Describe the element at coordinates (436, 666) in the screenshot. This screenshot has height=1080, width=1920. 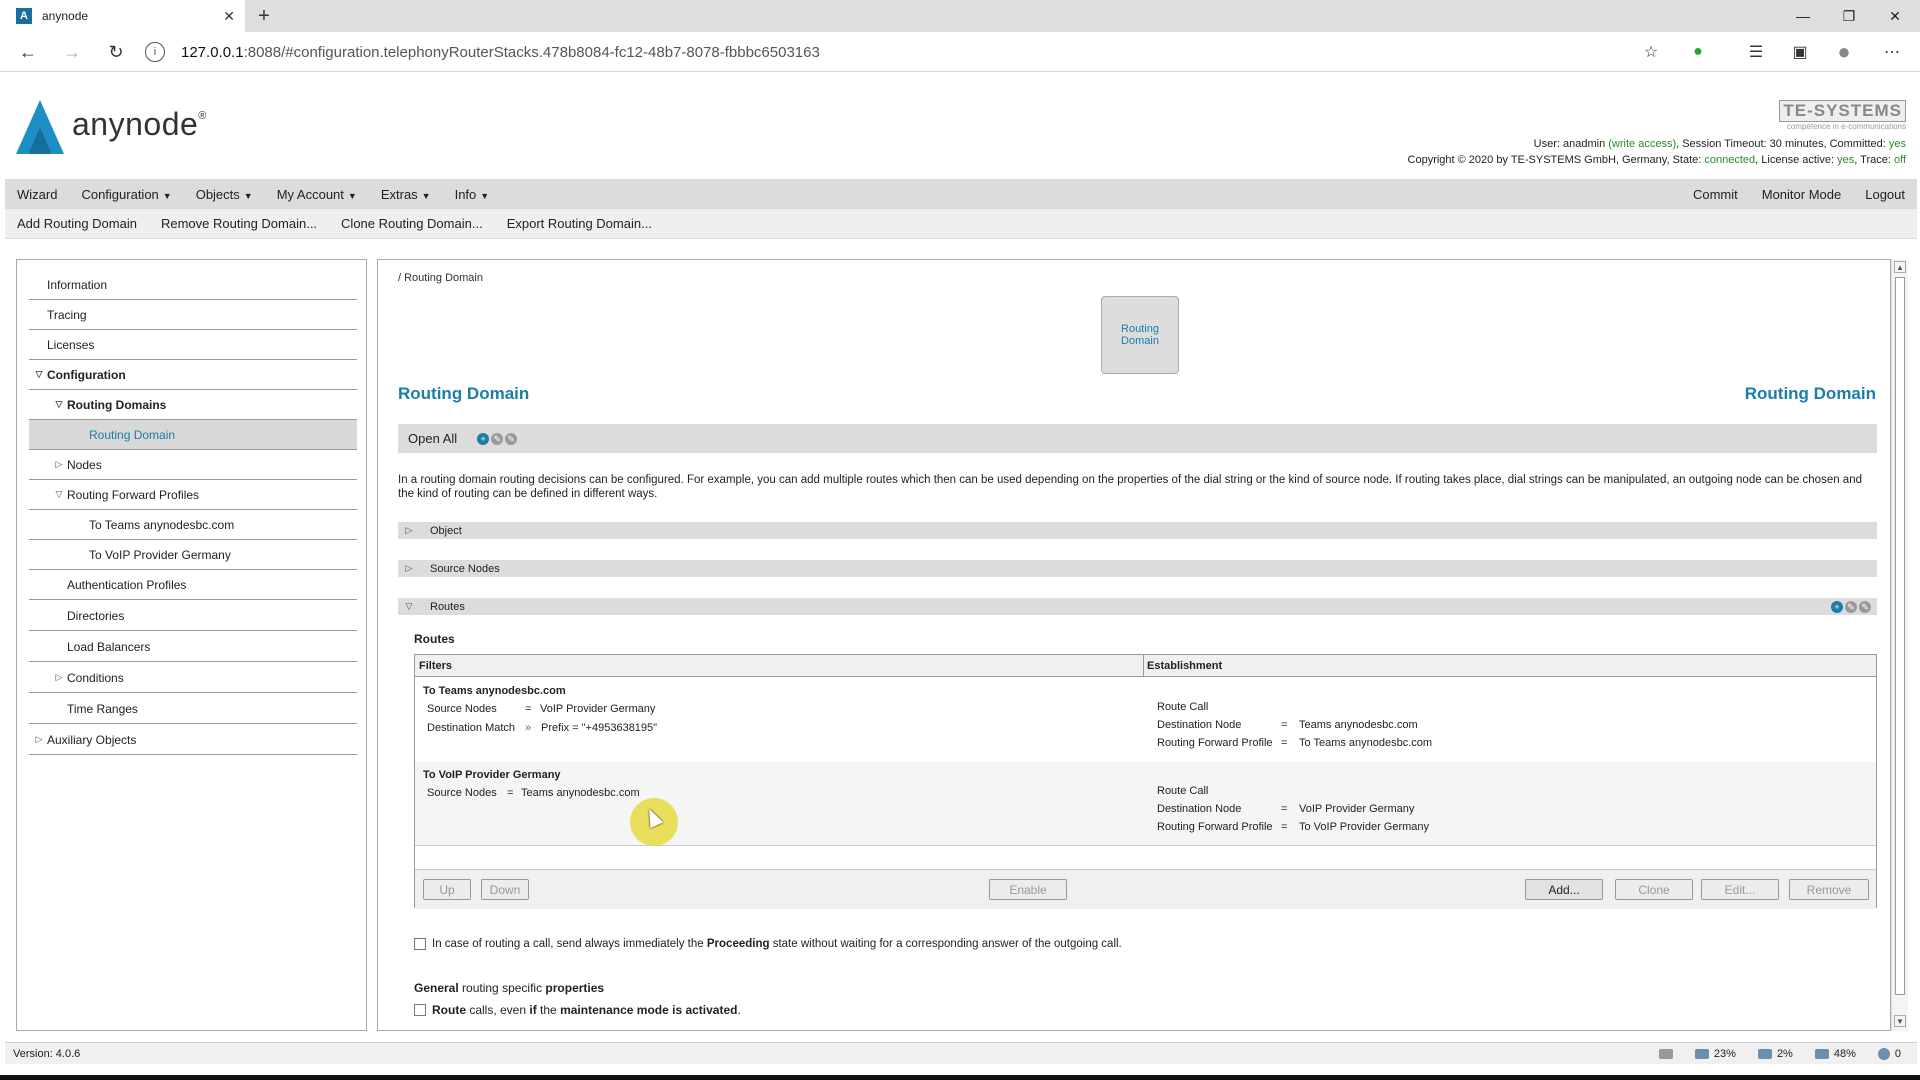
I see `column-filters: Filters` at that location.